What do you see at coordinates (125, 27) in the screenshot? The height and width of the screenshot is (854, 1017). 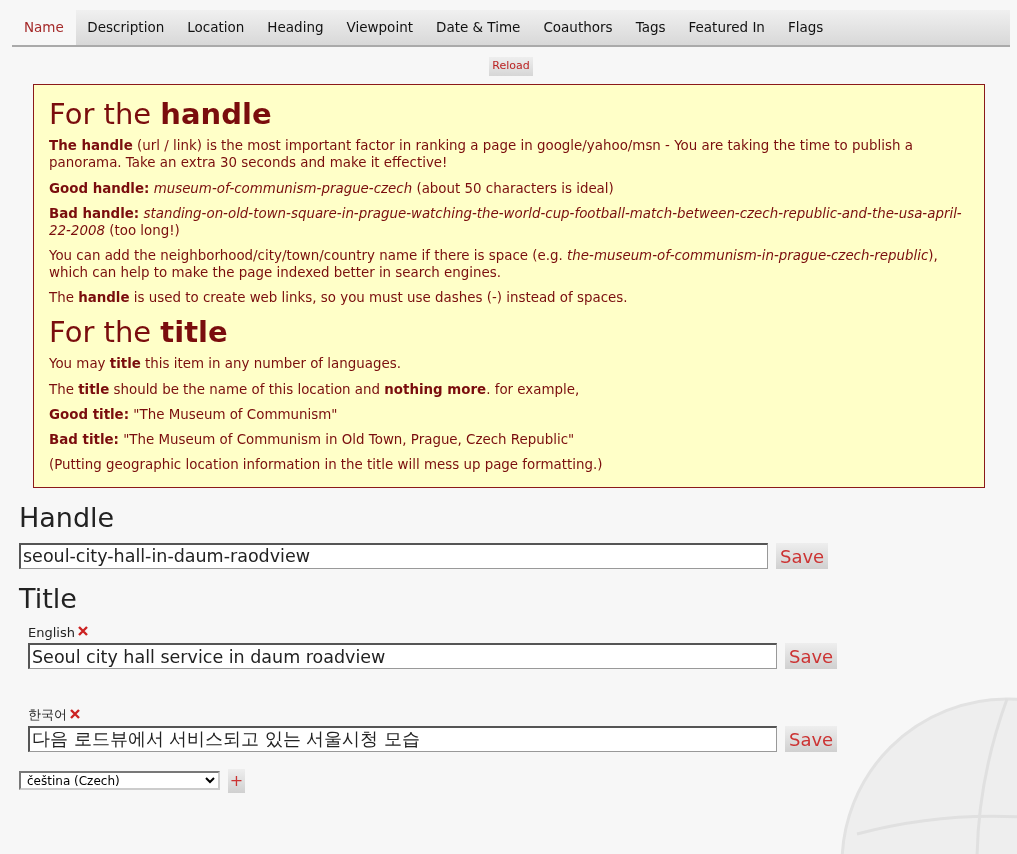 I see `tab: Description` at bounding box center [125, 27].